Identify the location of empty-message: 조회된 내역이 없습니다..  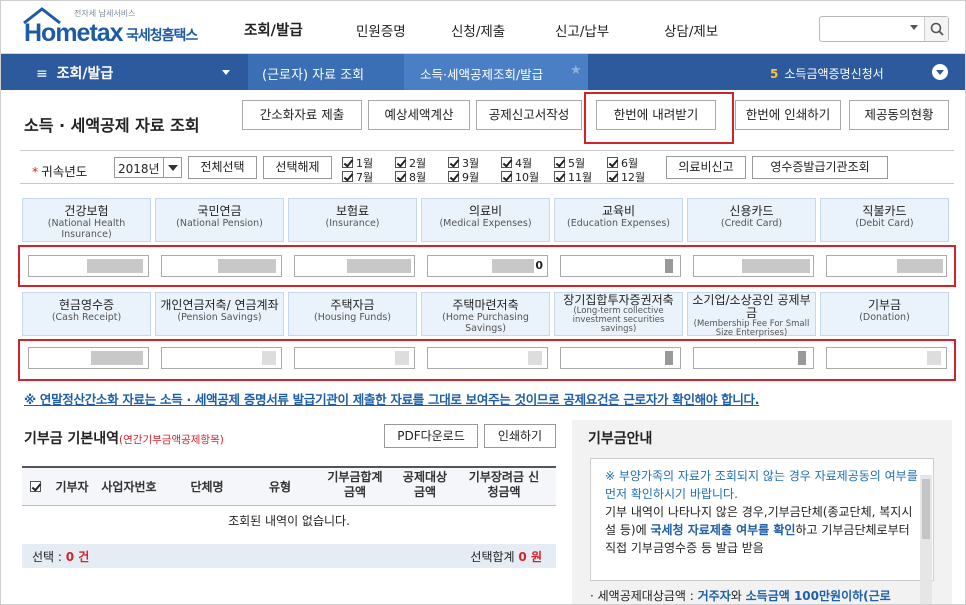
(289, 521).